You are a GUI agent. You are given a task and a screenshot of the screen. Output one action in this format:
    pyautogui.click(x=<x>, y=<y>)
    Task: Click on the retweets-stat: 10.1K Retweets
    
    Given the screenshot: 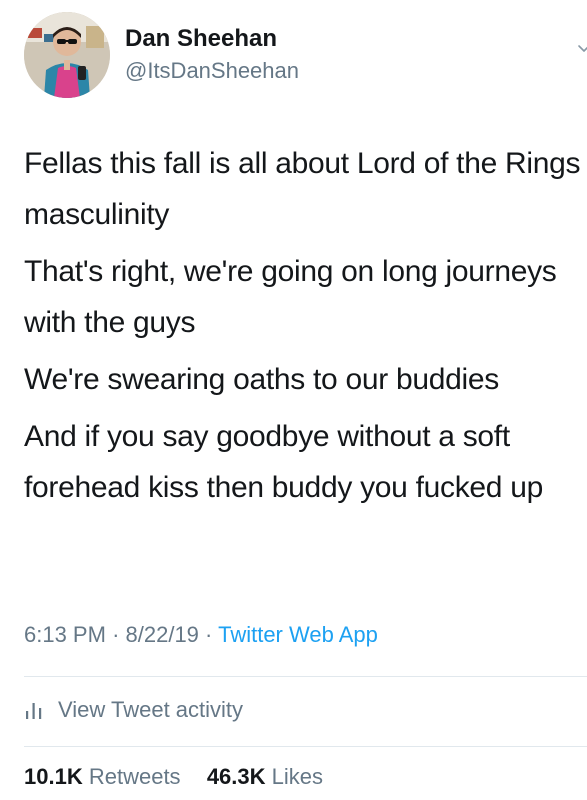 What is the action you would take?
    pyautogui.click(x=105, y=776)
    